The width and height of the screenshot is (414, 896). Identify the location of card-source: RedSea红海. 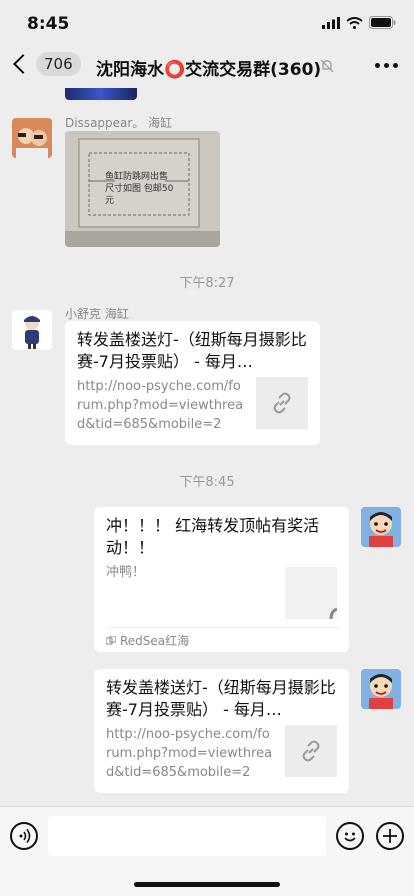
(147, 640).